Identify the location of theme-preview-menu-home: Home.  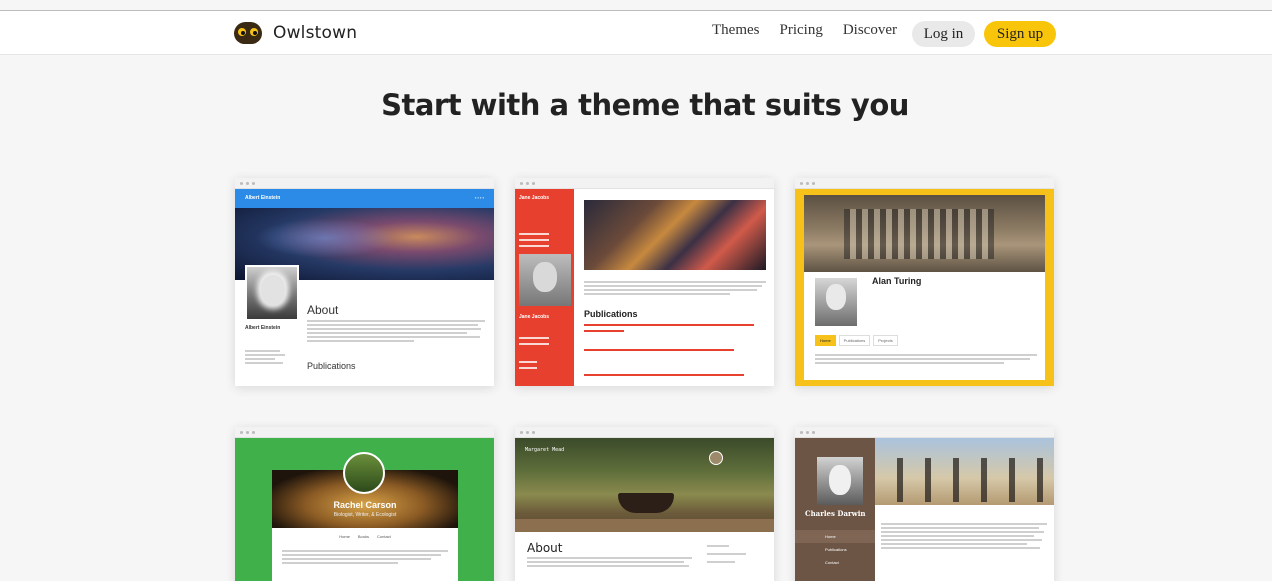
(835, 536).